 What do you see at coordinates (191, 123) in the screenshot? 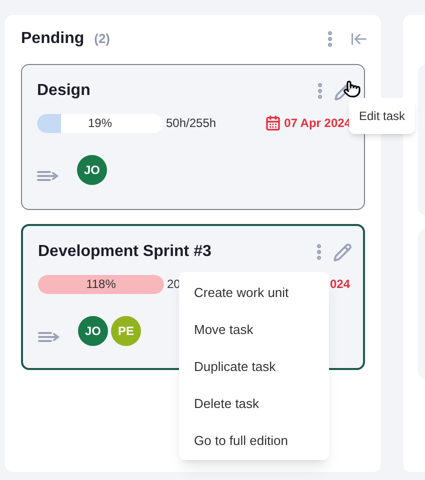
I see `hours-text: 50h/255h` at bounding box center [191, 123].